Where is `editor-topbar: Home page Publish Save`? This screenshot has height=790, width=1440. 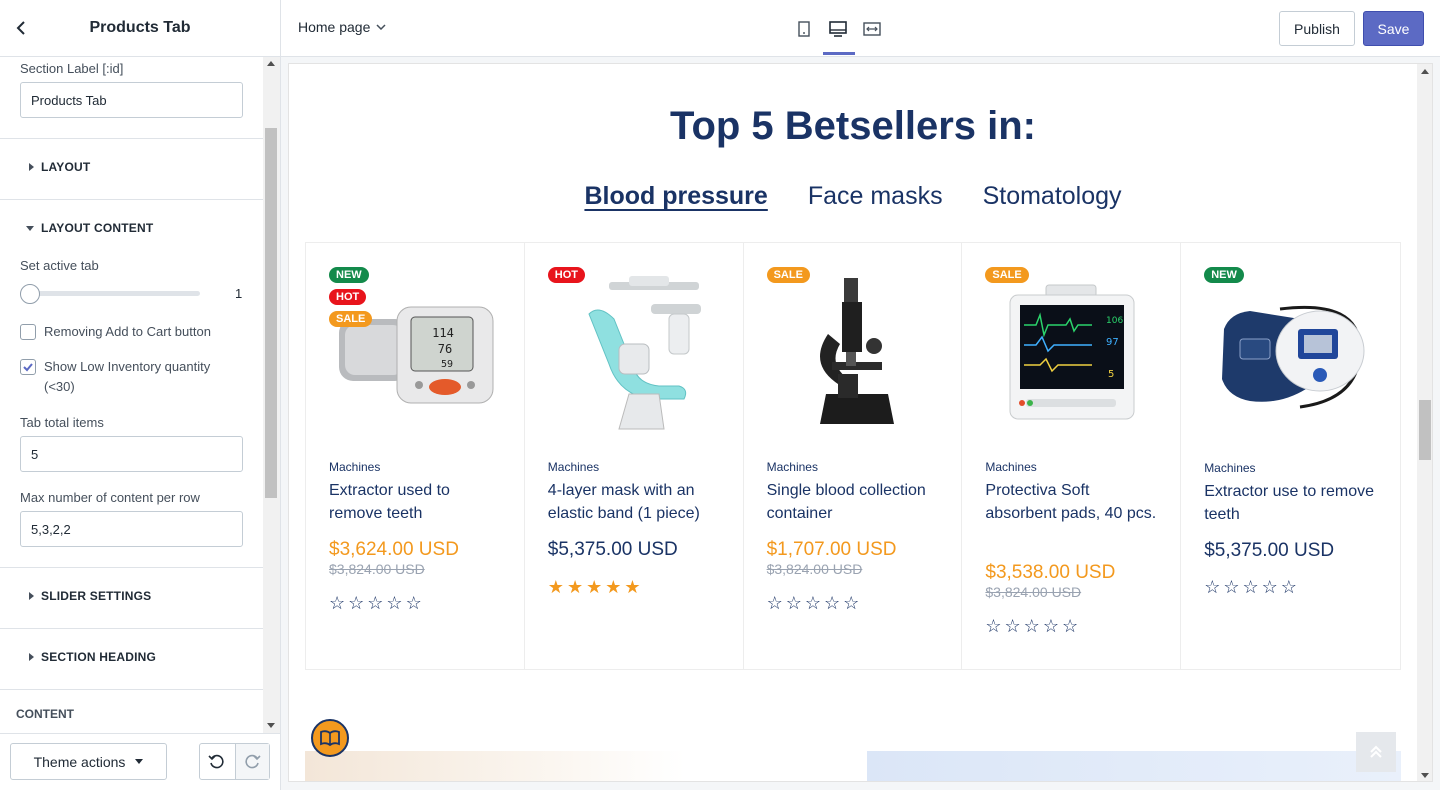
editor-topbar: Home page Publish Save is located at coordinates (860, 28).